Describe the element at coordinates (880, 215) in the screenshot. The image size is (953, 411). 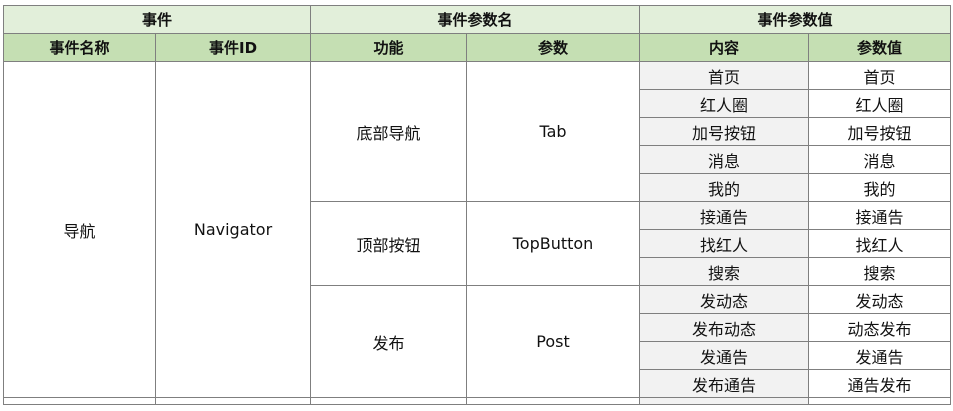
I see `value-cell: 接通告` at that location.